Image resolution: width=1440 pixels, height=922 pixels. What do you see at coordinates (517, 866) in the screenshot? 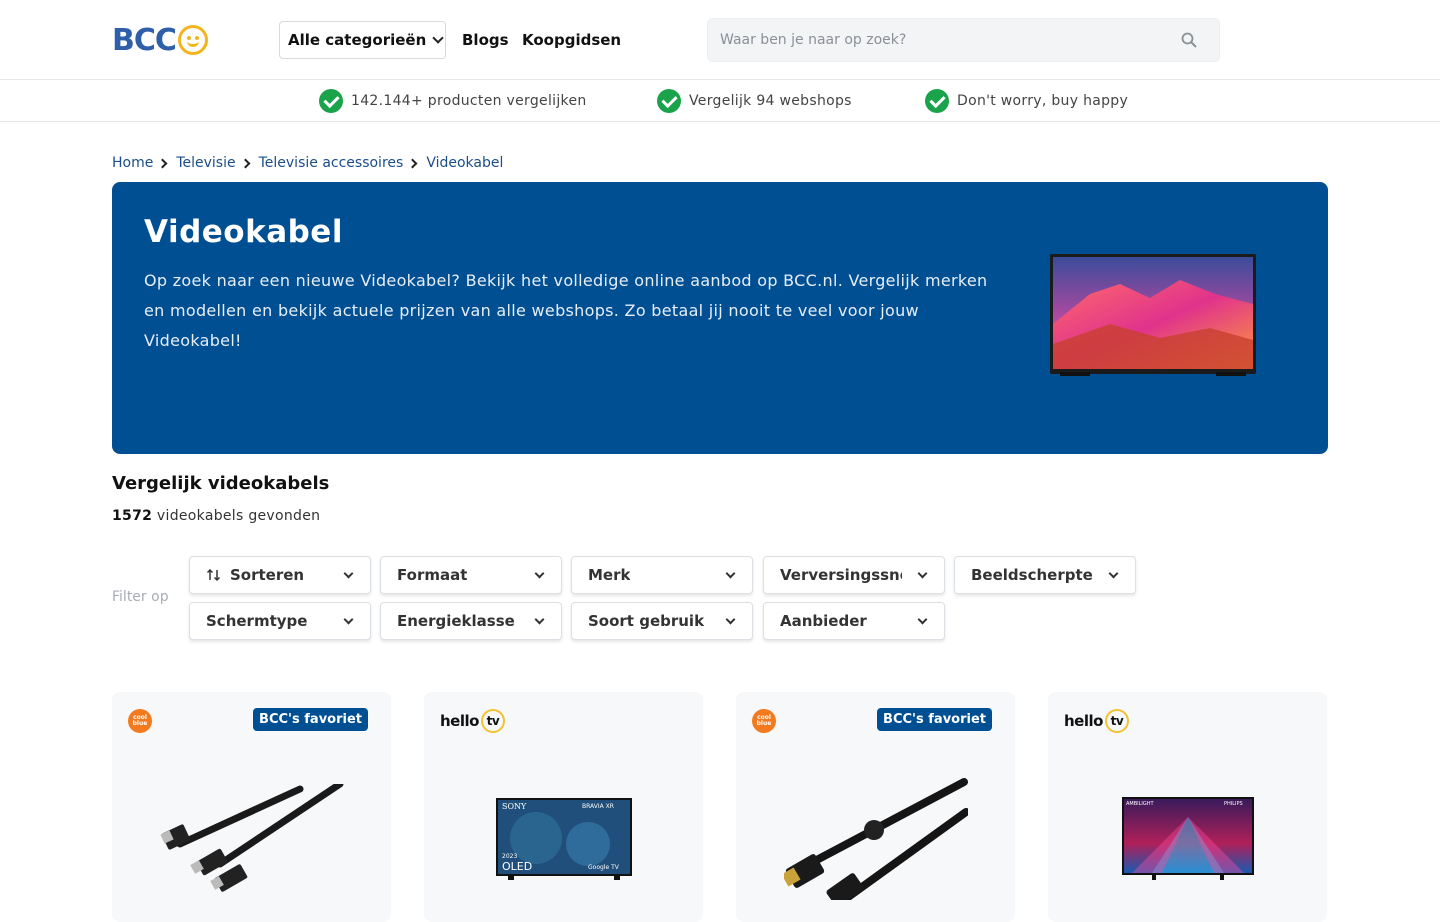
I see `tv-oled-text: OLED` at bounding box center [517, 866].